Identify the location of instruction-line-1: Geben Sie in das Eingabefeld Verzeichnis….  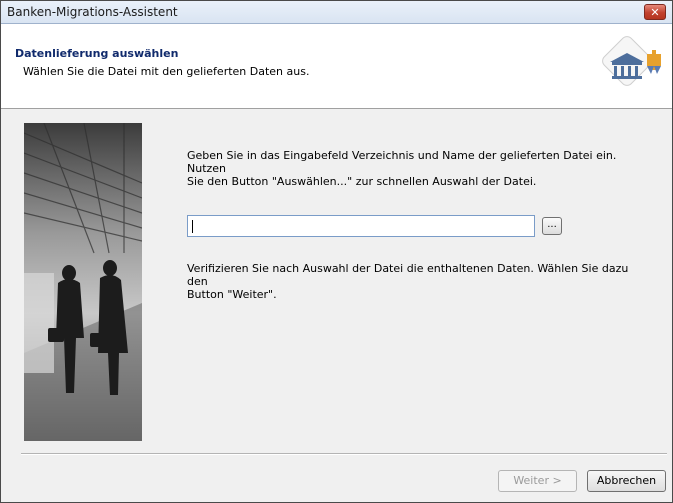
(402, 162).